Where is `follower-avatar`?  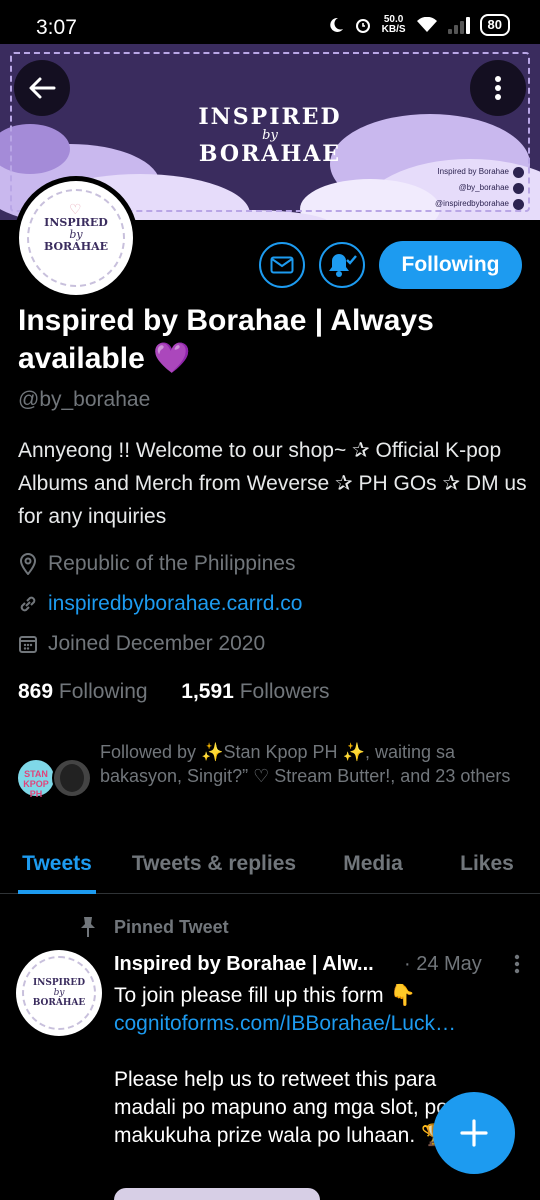 follower-avatar is located at coordinates (72, 778).